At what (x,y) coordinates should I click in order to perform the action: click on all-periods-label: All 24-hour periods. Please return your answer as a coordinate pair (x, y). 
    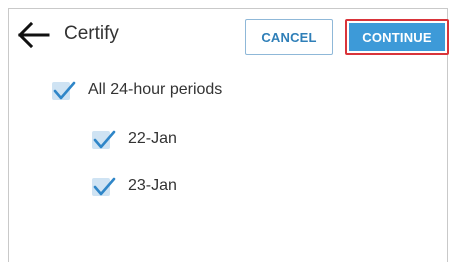
    Looking at the image, I should click on (155, 89).